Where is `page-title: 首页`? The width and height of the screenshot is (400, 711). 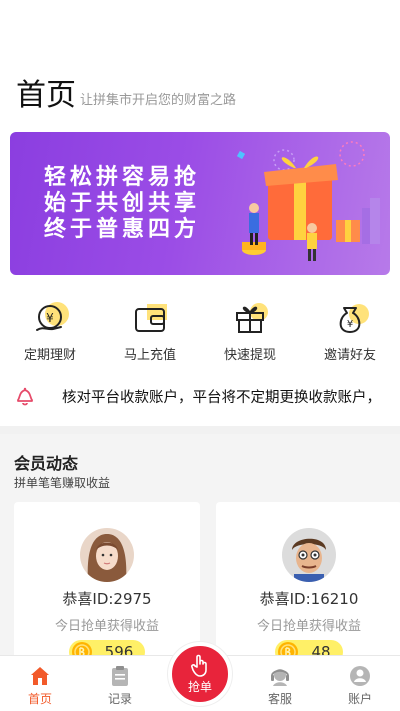 page-title: 首页 is located at coordinates (46, 95).